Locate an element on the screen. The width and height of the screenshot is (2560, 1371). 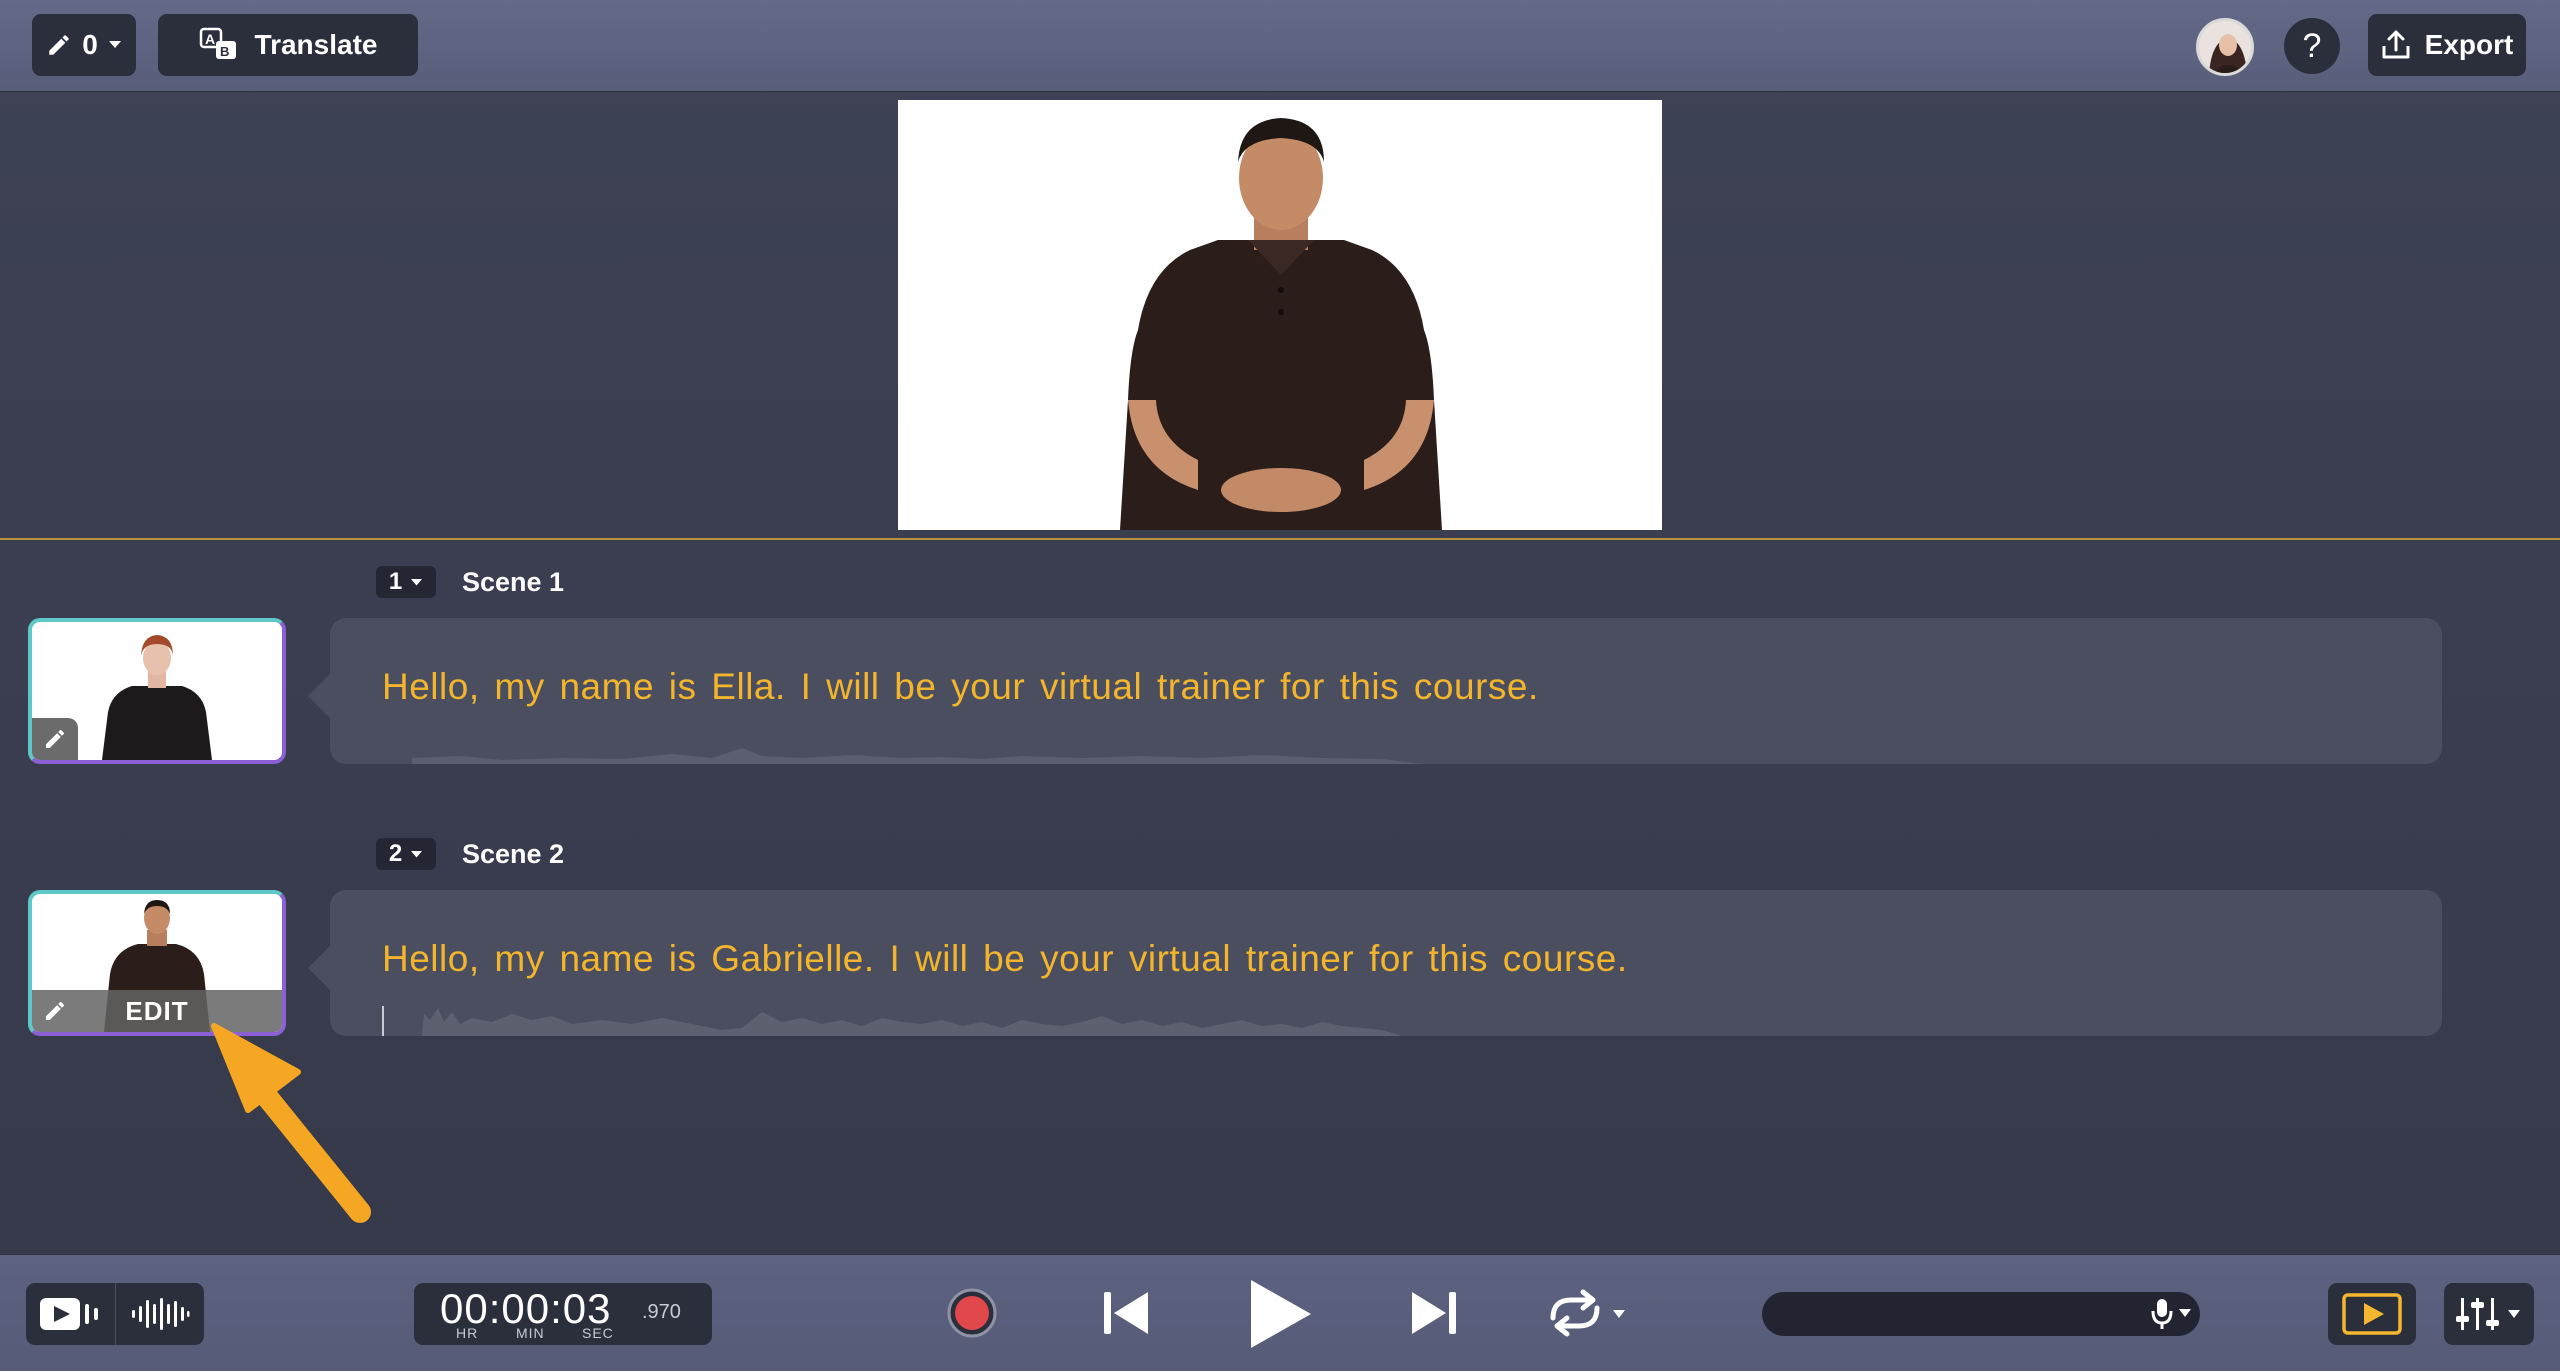
view-mode-toggle is located at coordinates (115, 1314).